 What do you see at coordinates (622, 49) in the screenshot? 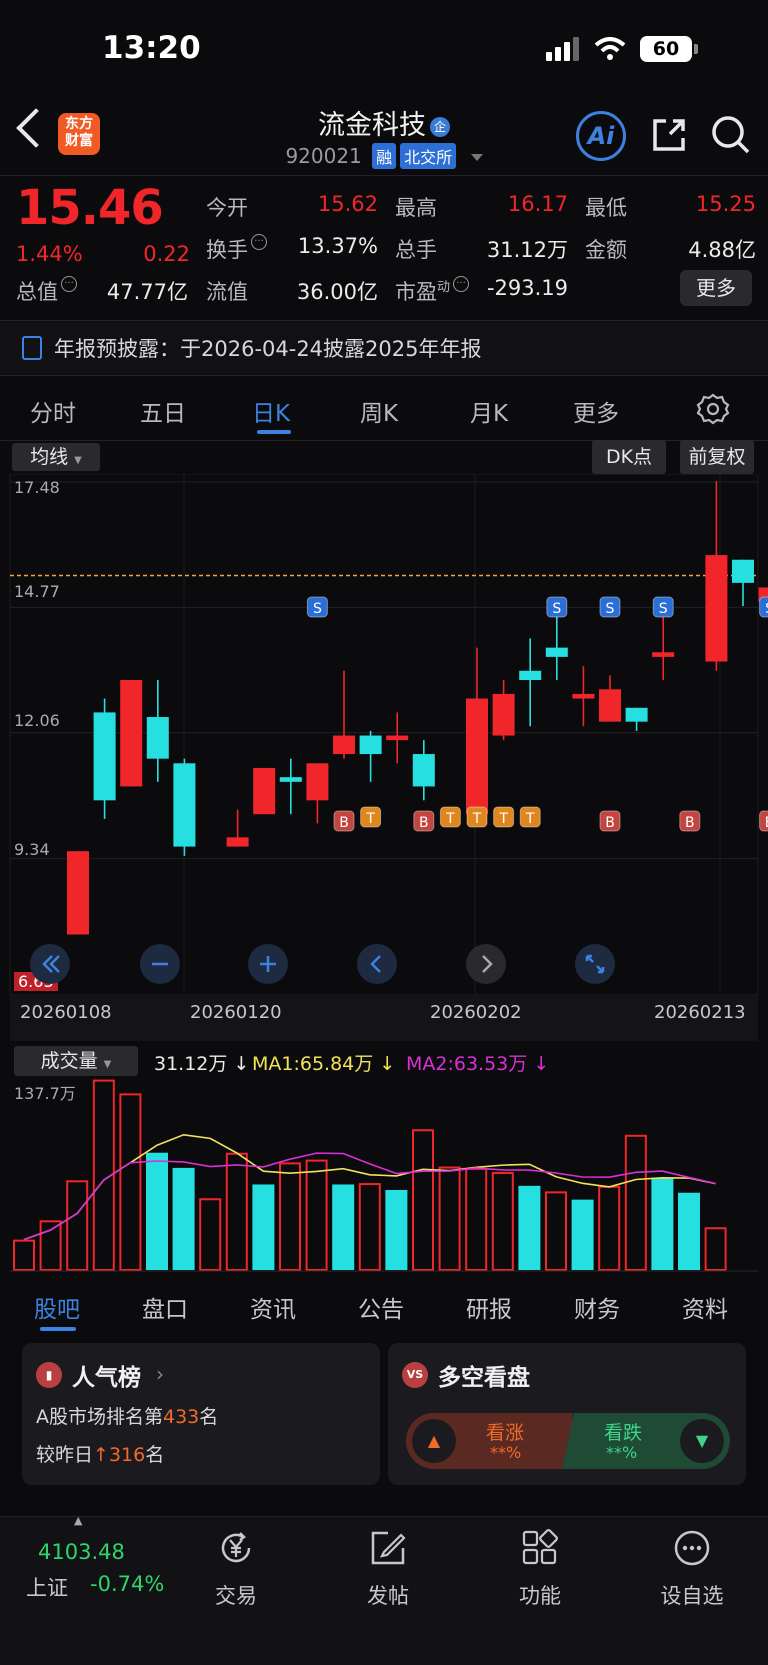
I see `status-indicators: 60` at bounding box center [622, 49].